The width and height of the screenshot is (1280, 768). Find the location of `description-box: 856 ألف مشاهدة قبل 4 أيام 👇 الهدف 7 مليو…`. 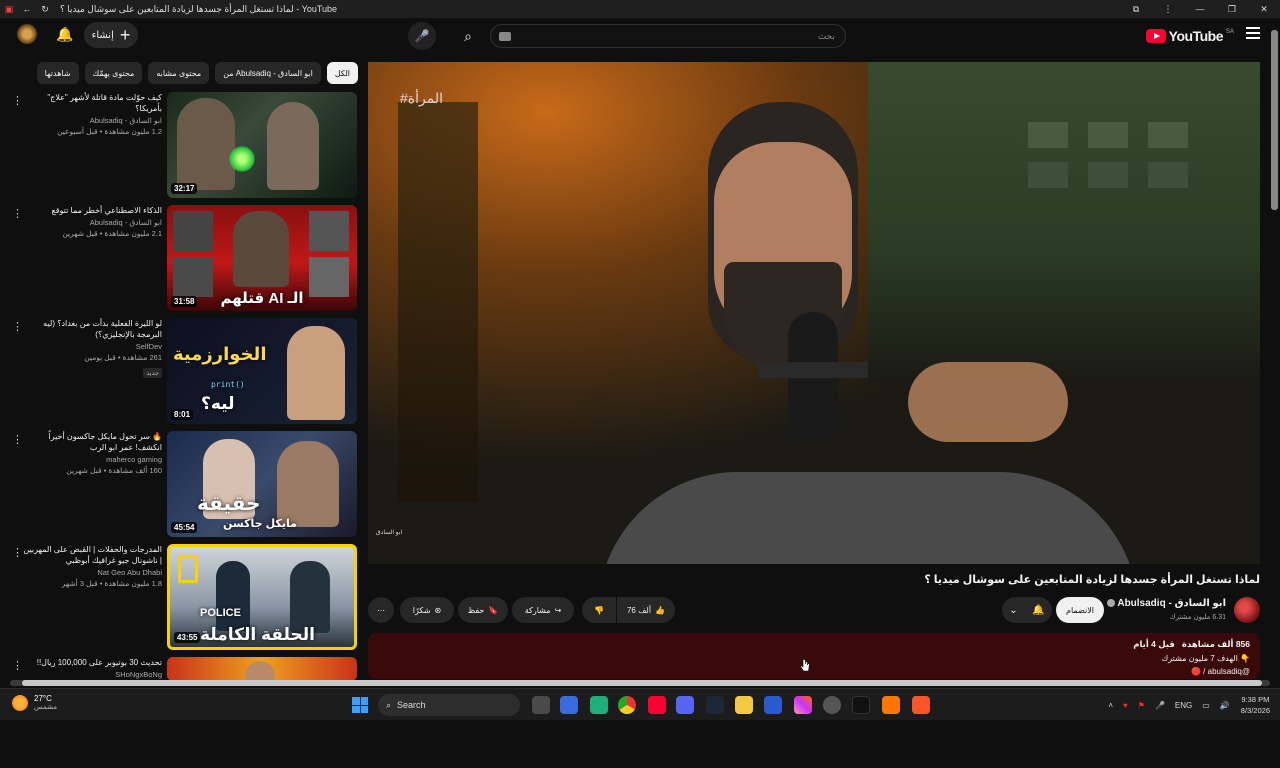

description-box: 856 ألف مشاهدة قبل 4 أيام 👇 الهدف 7 مليو… is located at coordinates (814, 656).